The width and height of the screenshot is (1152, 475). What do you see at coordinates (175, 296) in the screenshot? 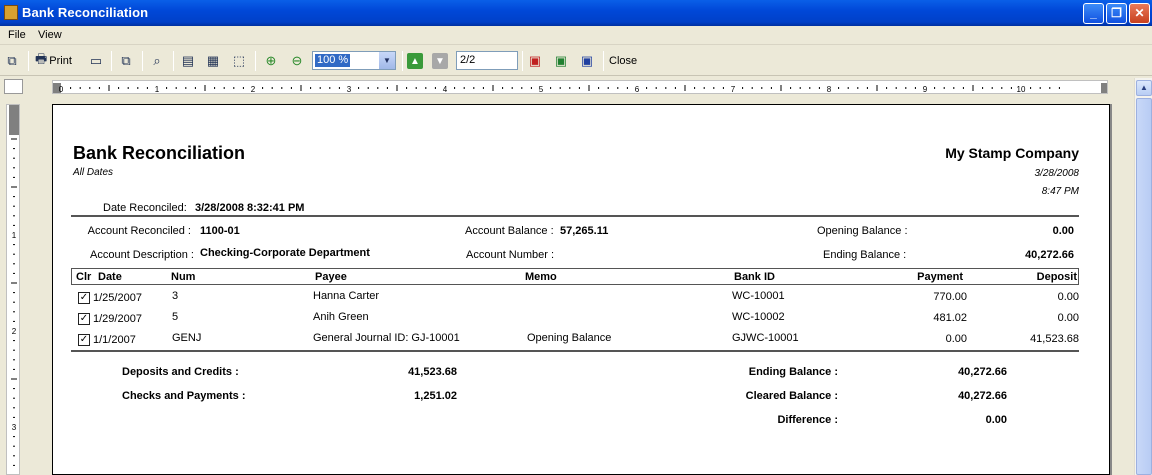
I see `row-num: 3` at bounding box center [175, 296].